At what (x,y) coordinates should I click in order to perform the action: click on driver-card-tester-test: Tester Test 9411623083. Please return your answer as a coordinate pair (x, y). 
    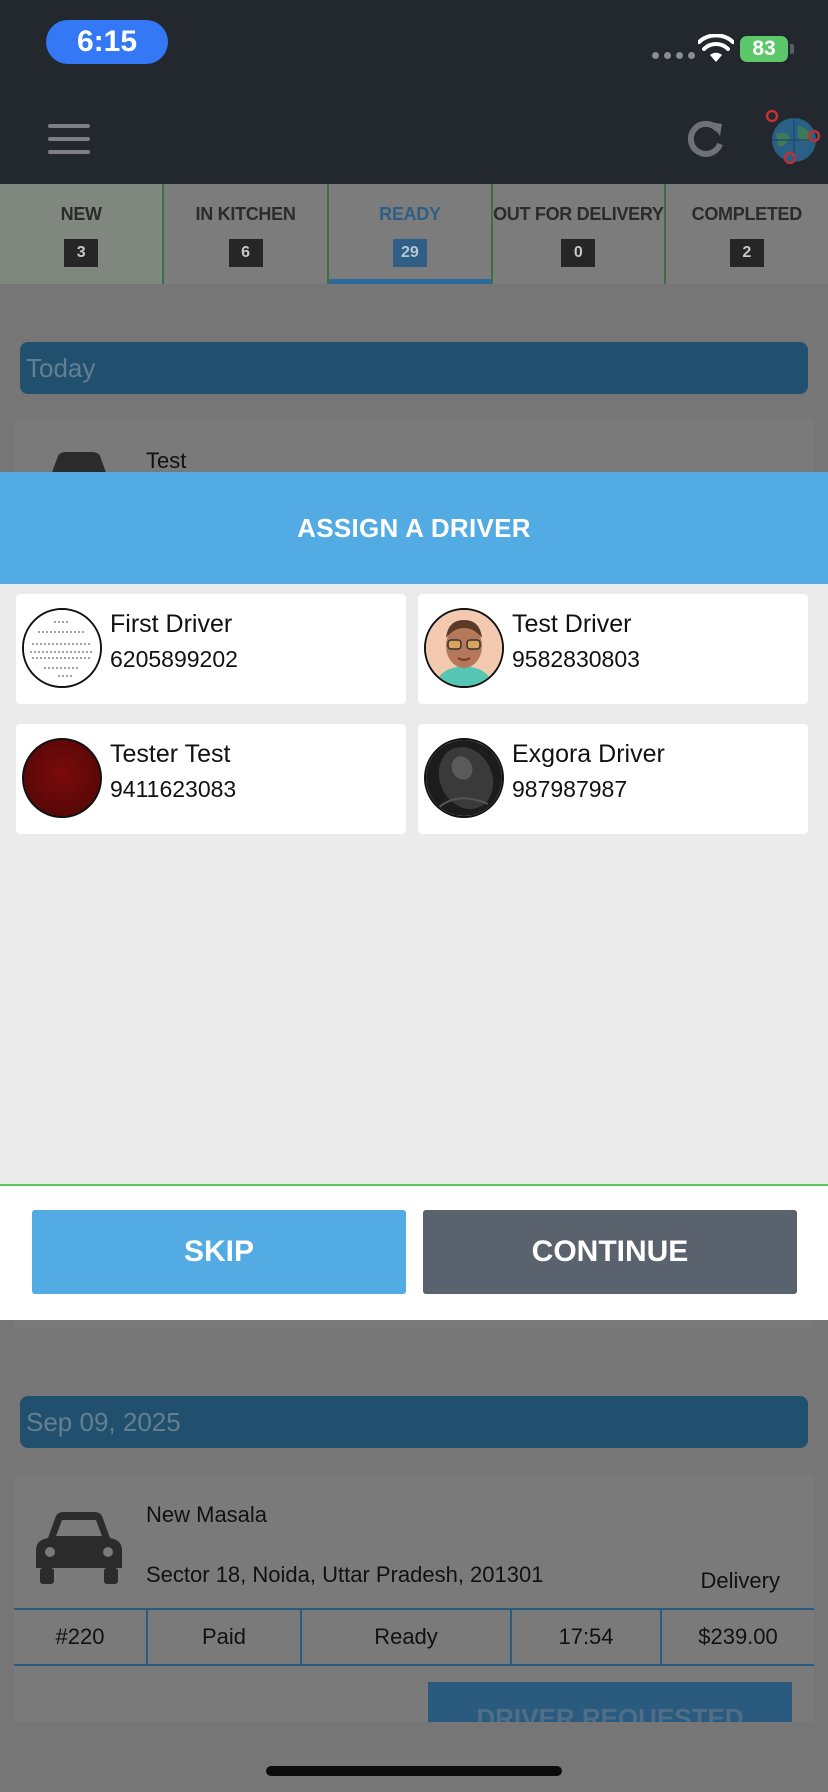
    Looking at the image, I should click on (211, 779).